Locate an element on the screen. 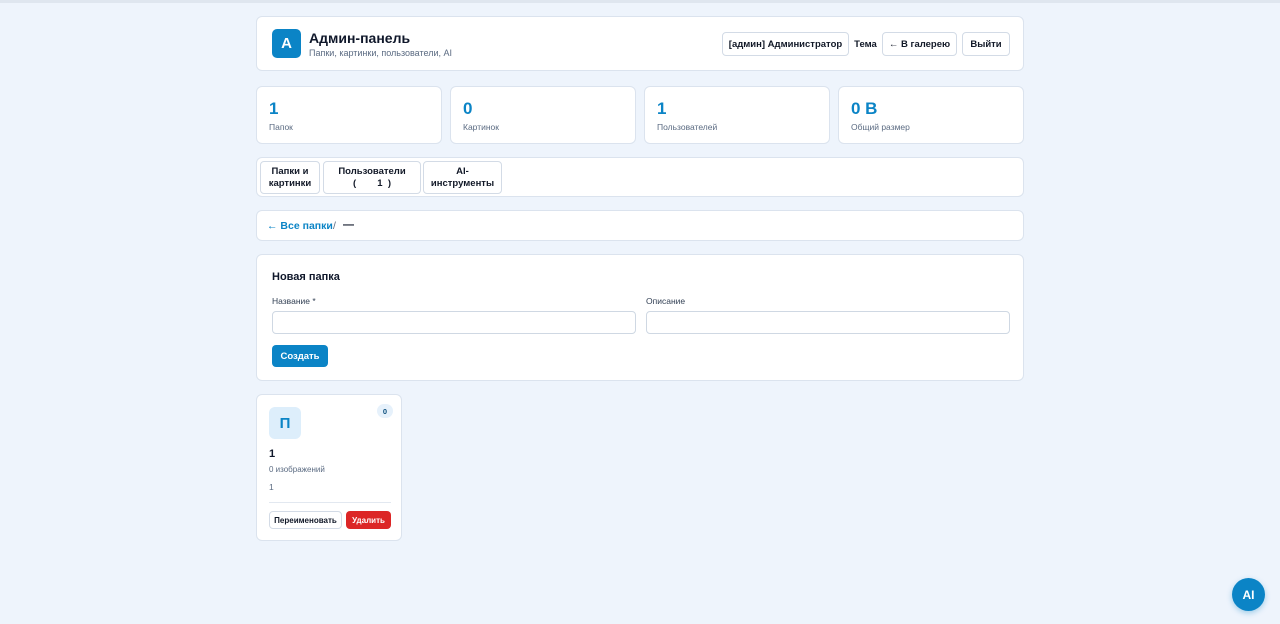 Image resolution: width=1280 pixels, height=624 pixels. stat-value: 0 is located at coordinates (468, 108).